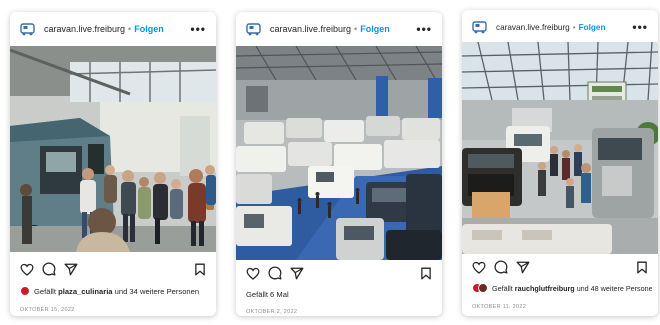 This screenshot has height=325, width=660. What do you see at coordinates (499, 307) in the screenshot?
I see `post-date: OKTOBER 11, 2022` at bounding box center [499, 307].